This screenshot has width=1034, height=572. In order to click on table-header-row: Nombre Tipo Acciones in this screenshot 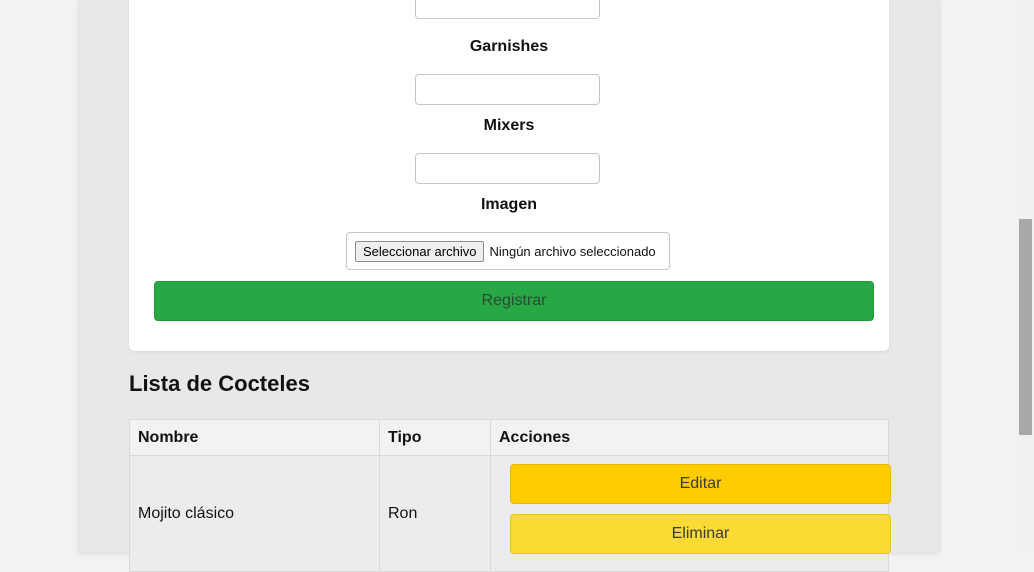, I will do `click(509, 437)`.